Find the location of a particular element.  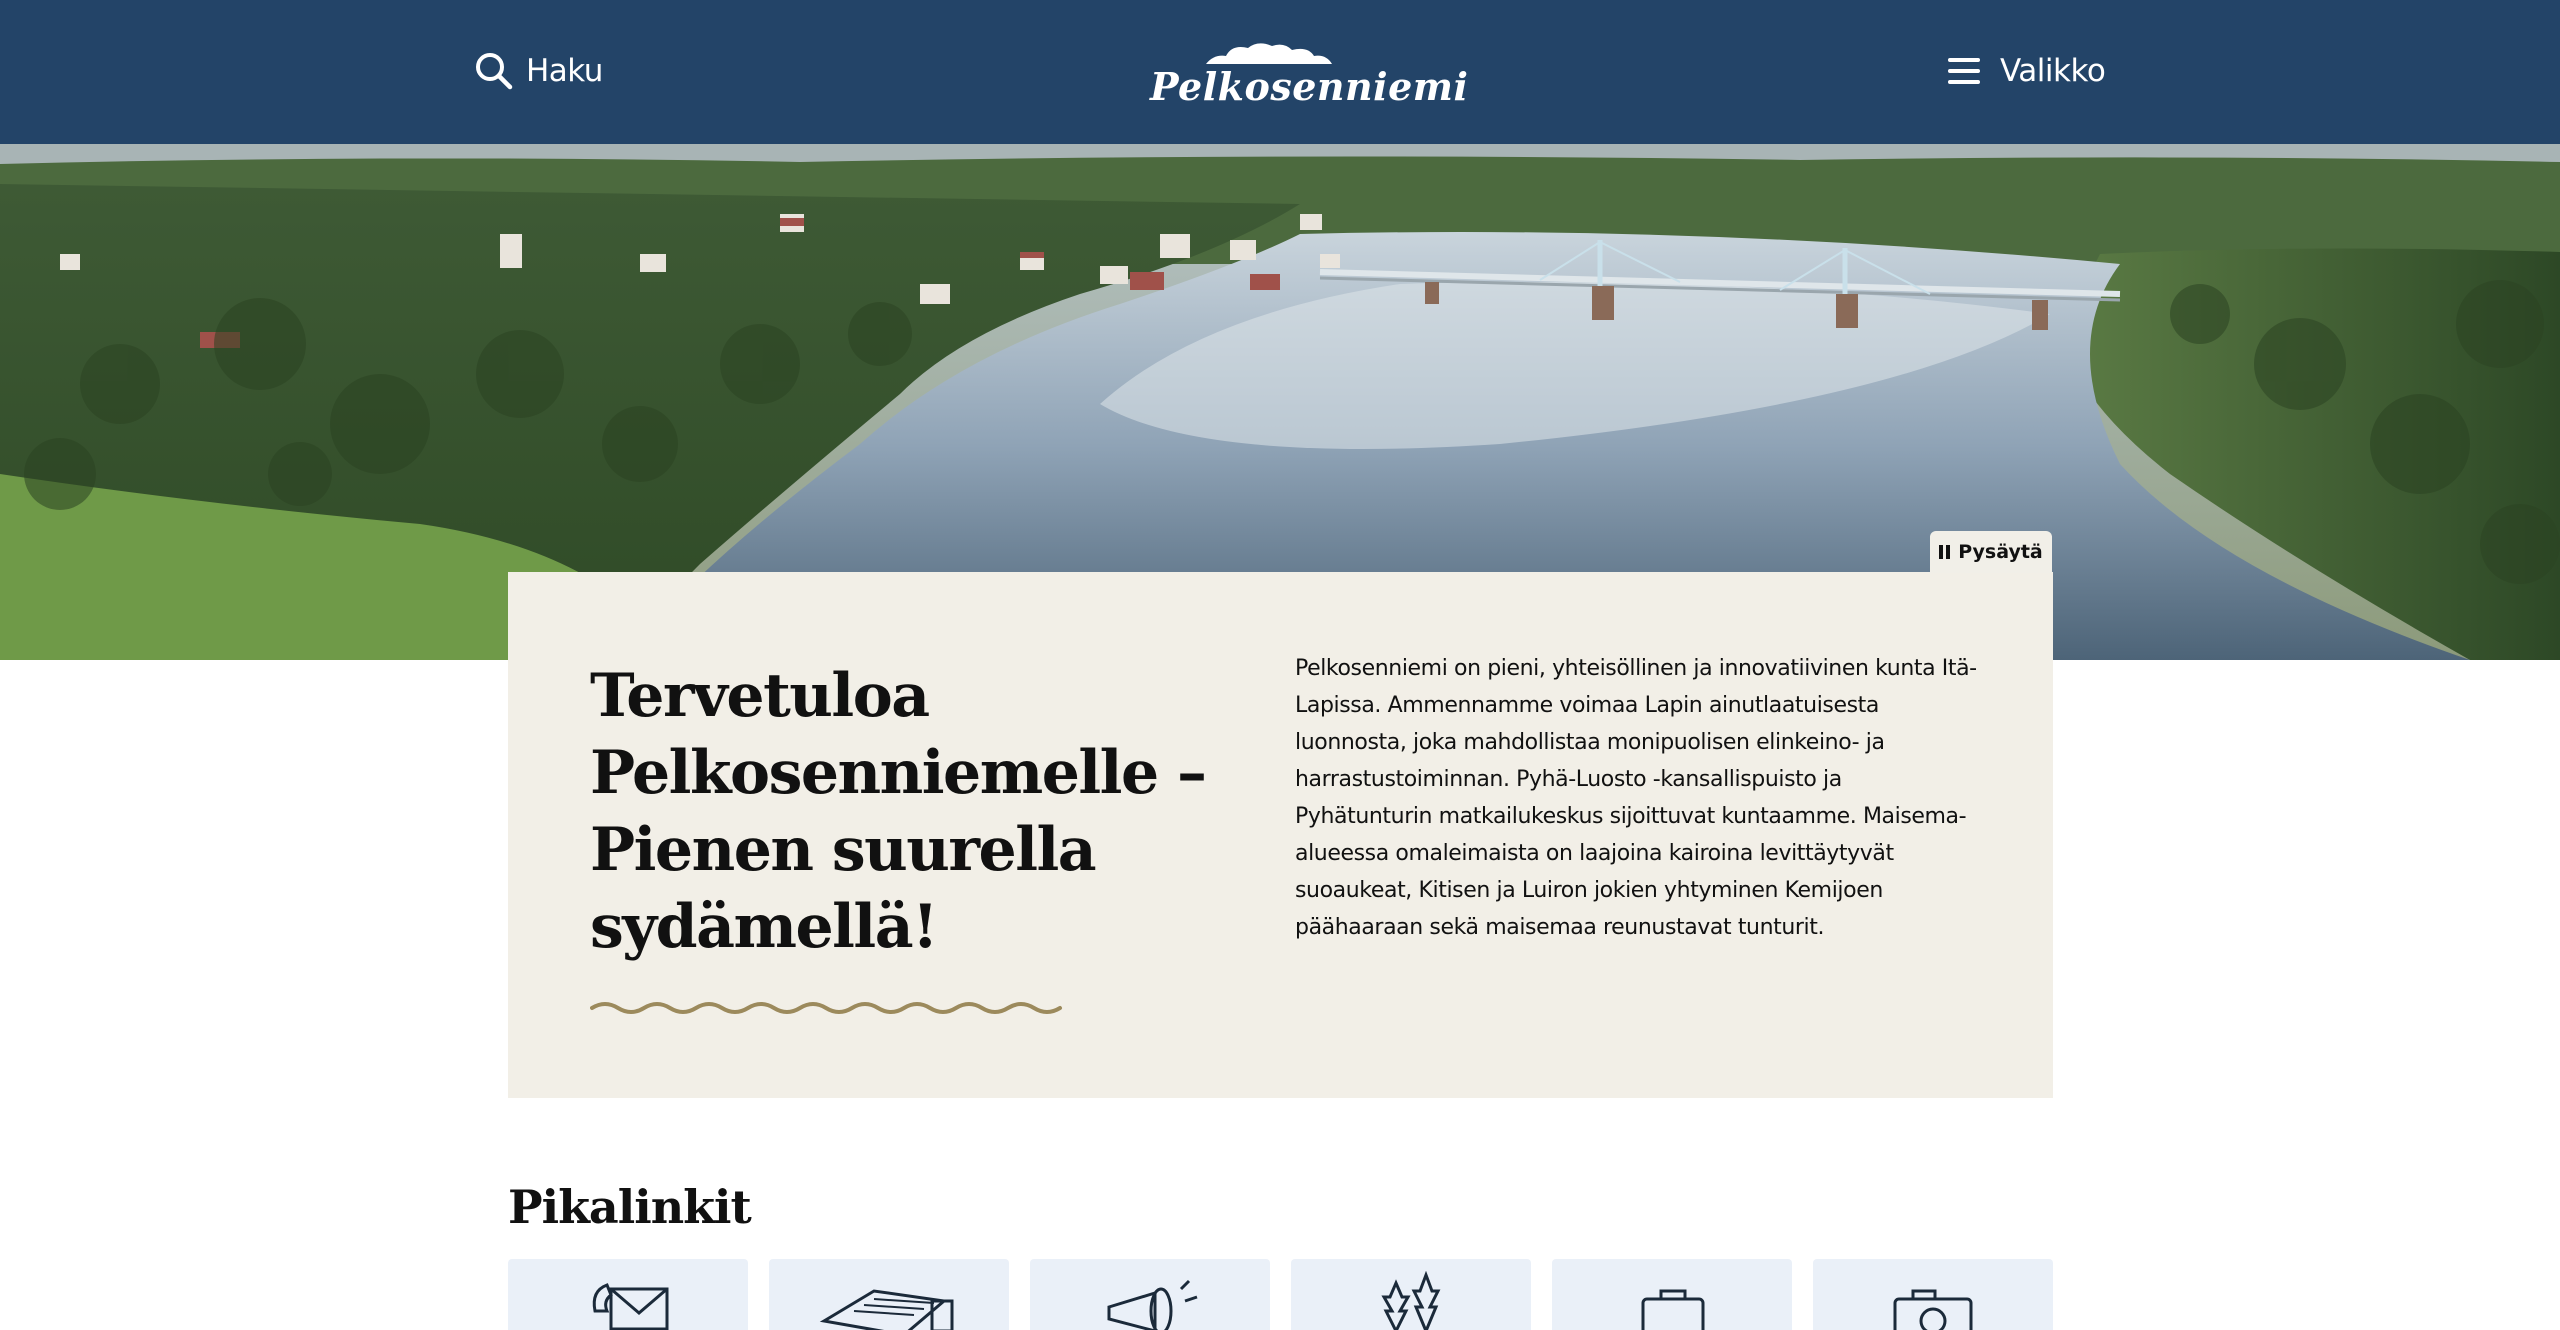

quick-link-gallery is located at coordinates (1933, 1294).